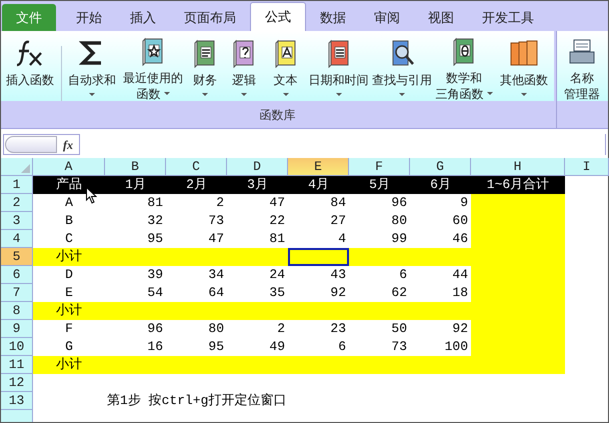 This screenshot has height=423, width=609. I want to click on ribbon-button: 查找与引用, so click(402, 69).